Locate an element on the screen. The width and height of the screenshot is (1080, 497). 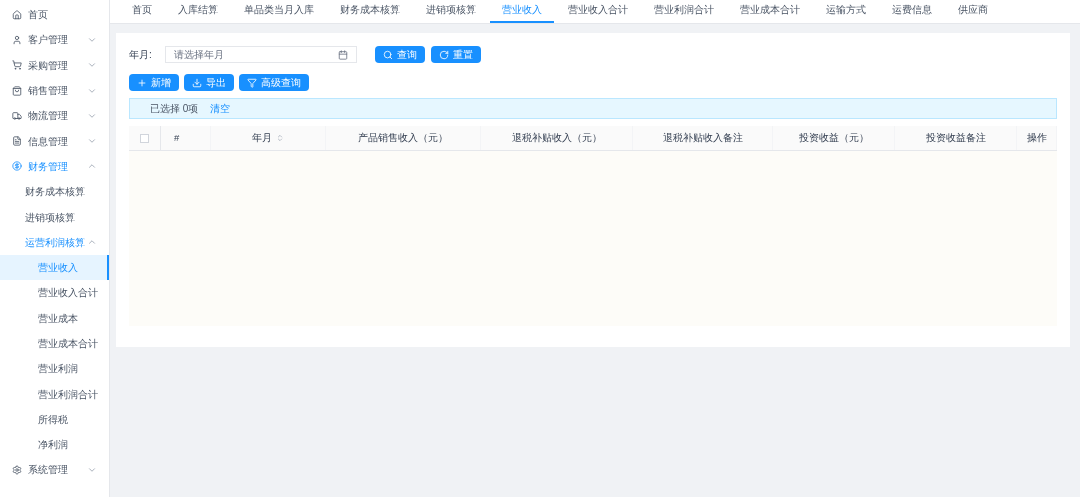
menu-item: 物流管理 is located at coordinates (54, 116).